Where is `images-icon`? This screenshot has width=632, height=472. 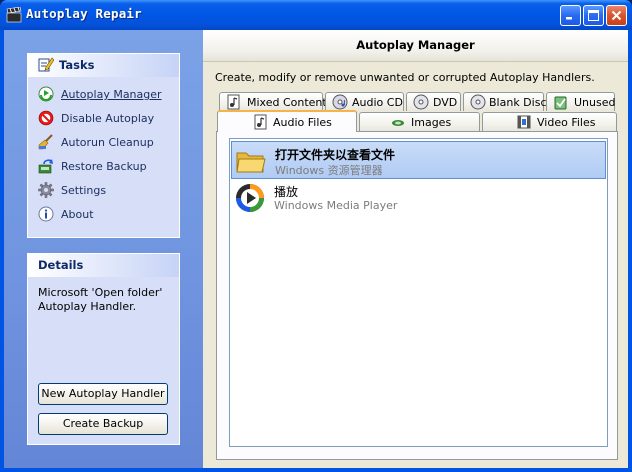
images-icon is located at coordinates (398, 123).